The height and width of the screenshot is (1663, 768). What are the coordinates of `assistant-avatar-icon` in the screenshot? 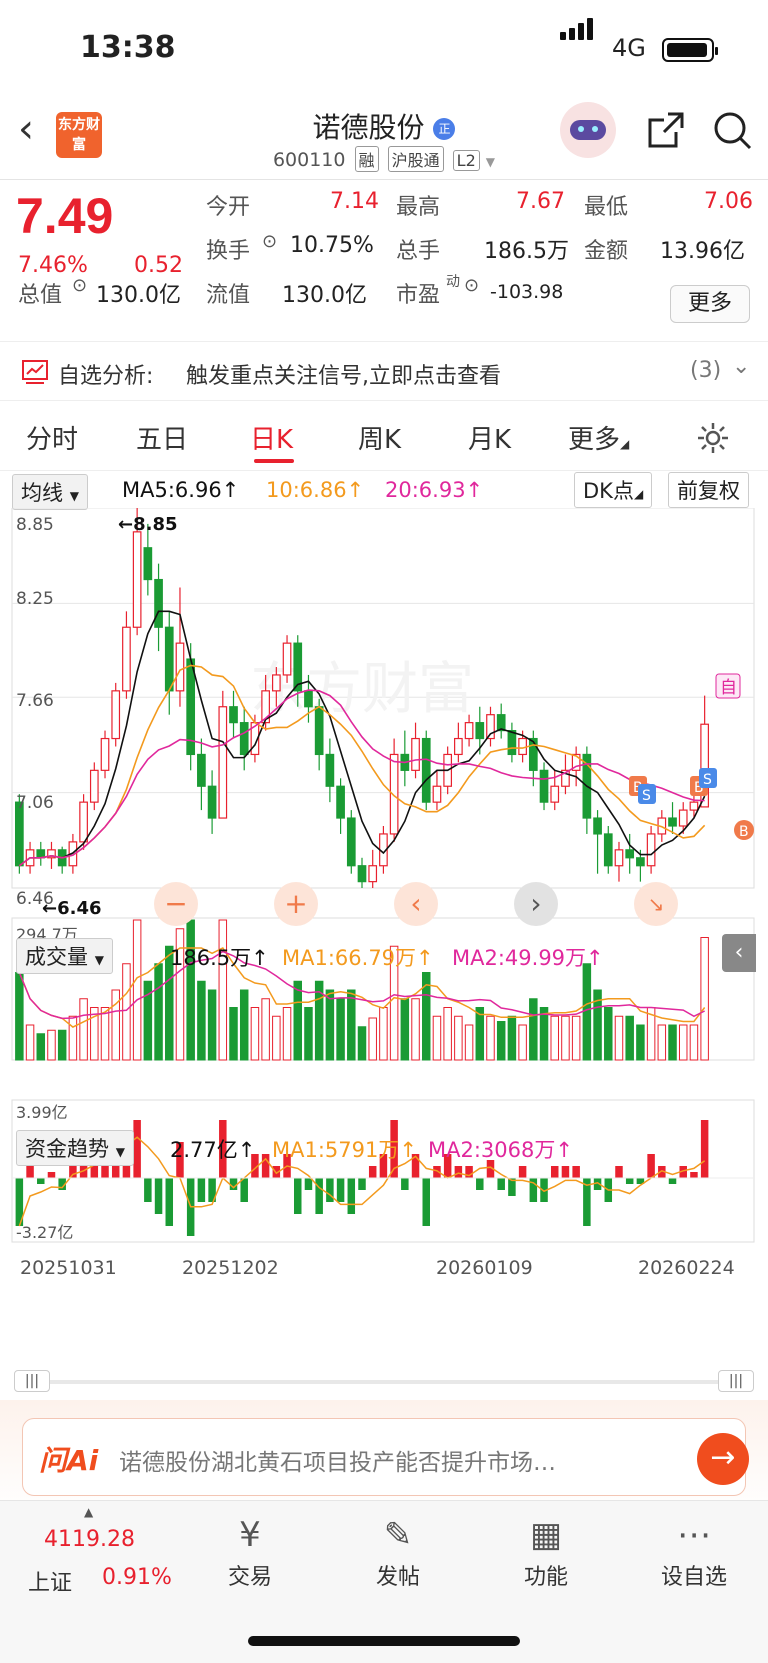 It's located at (588, 130).